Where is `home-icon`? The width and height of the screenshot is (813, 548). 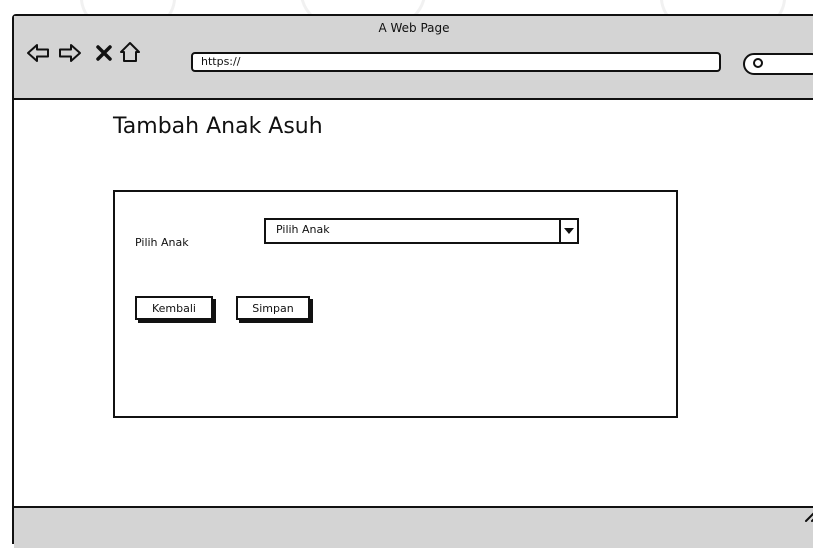 home-icon is located at coordinates (130, 52).